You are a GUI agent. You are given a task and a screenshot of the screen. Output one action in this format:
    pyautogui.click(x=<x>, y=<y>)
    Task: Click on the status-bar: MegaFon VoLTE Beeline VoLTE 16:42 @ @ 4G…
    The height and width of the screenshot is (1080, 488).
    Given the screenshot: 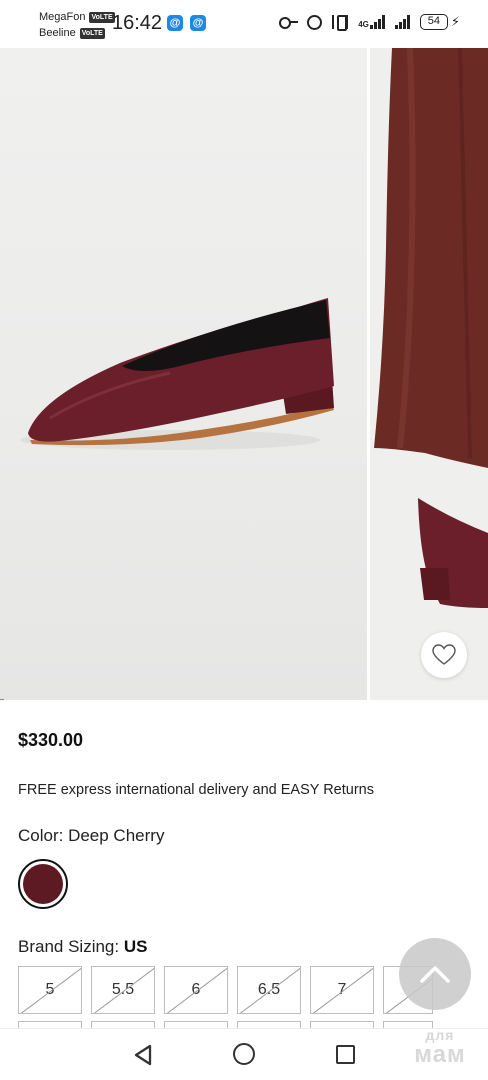 What is the action you would take?
    pyautogui.click(x=244, y=24)
    